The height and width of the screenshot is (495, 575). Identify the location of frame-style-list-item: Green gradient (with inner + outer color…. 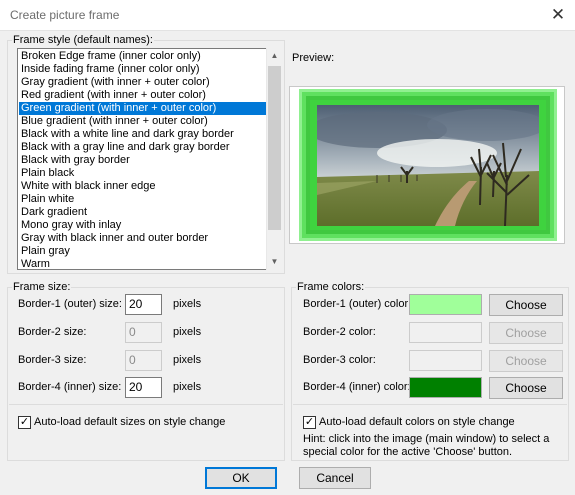
(143, 108).